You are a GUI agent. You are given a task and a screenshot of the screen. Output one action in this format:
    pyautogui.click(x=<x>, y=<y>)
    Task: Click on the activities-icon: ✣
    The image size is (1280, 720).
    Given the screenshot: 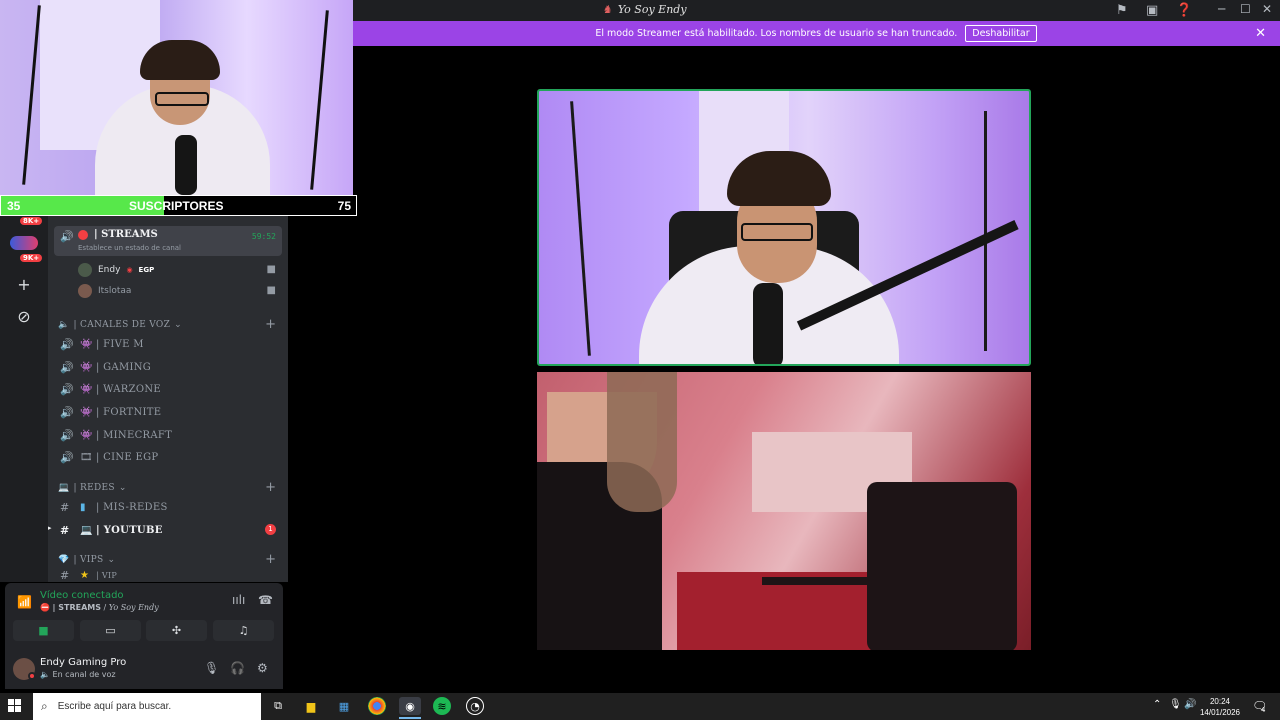 What is the action you would take?
    pyautogui.click(x=176, y=630)
    